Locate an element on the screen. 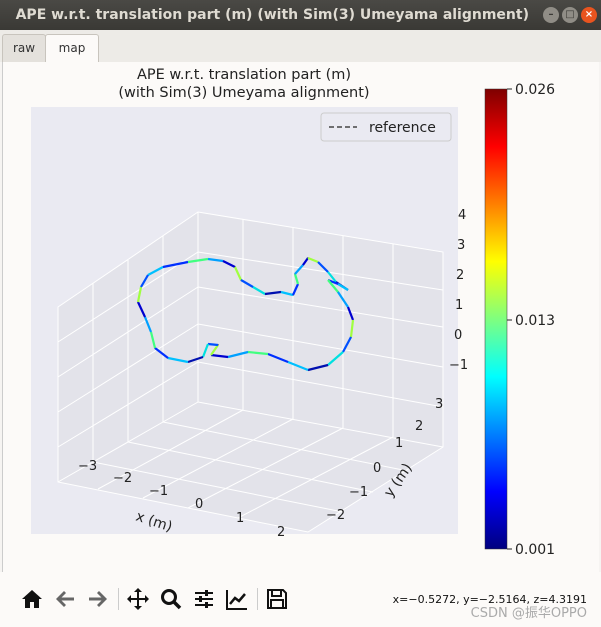 Image resolution: width=601 pixels, height=627 pixels. y-tick: 0 is located at coordinates (377, 468).